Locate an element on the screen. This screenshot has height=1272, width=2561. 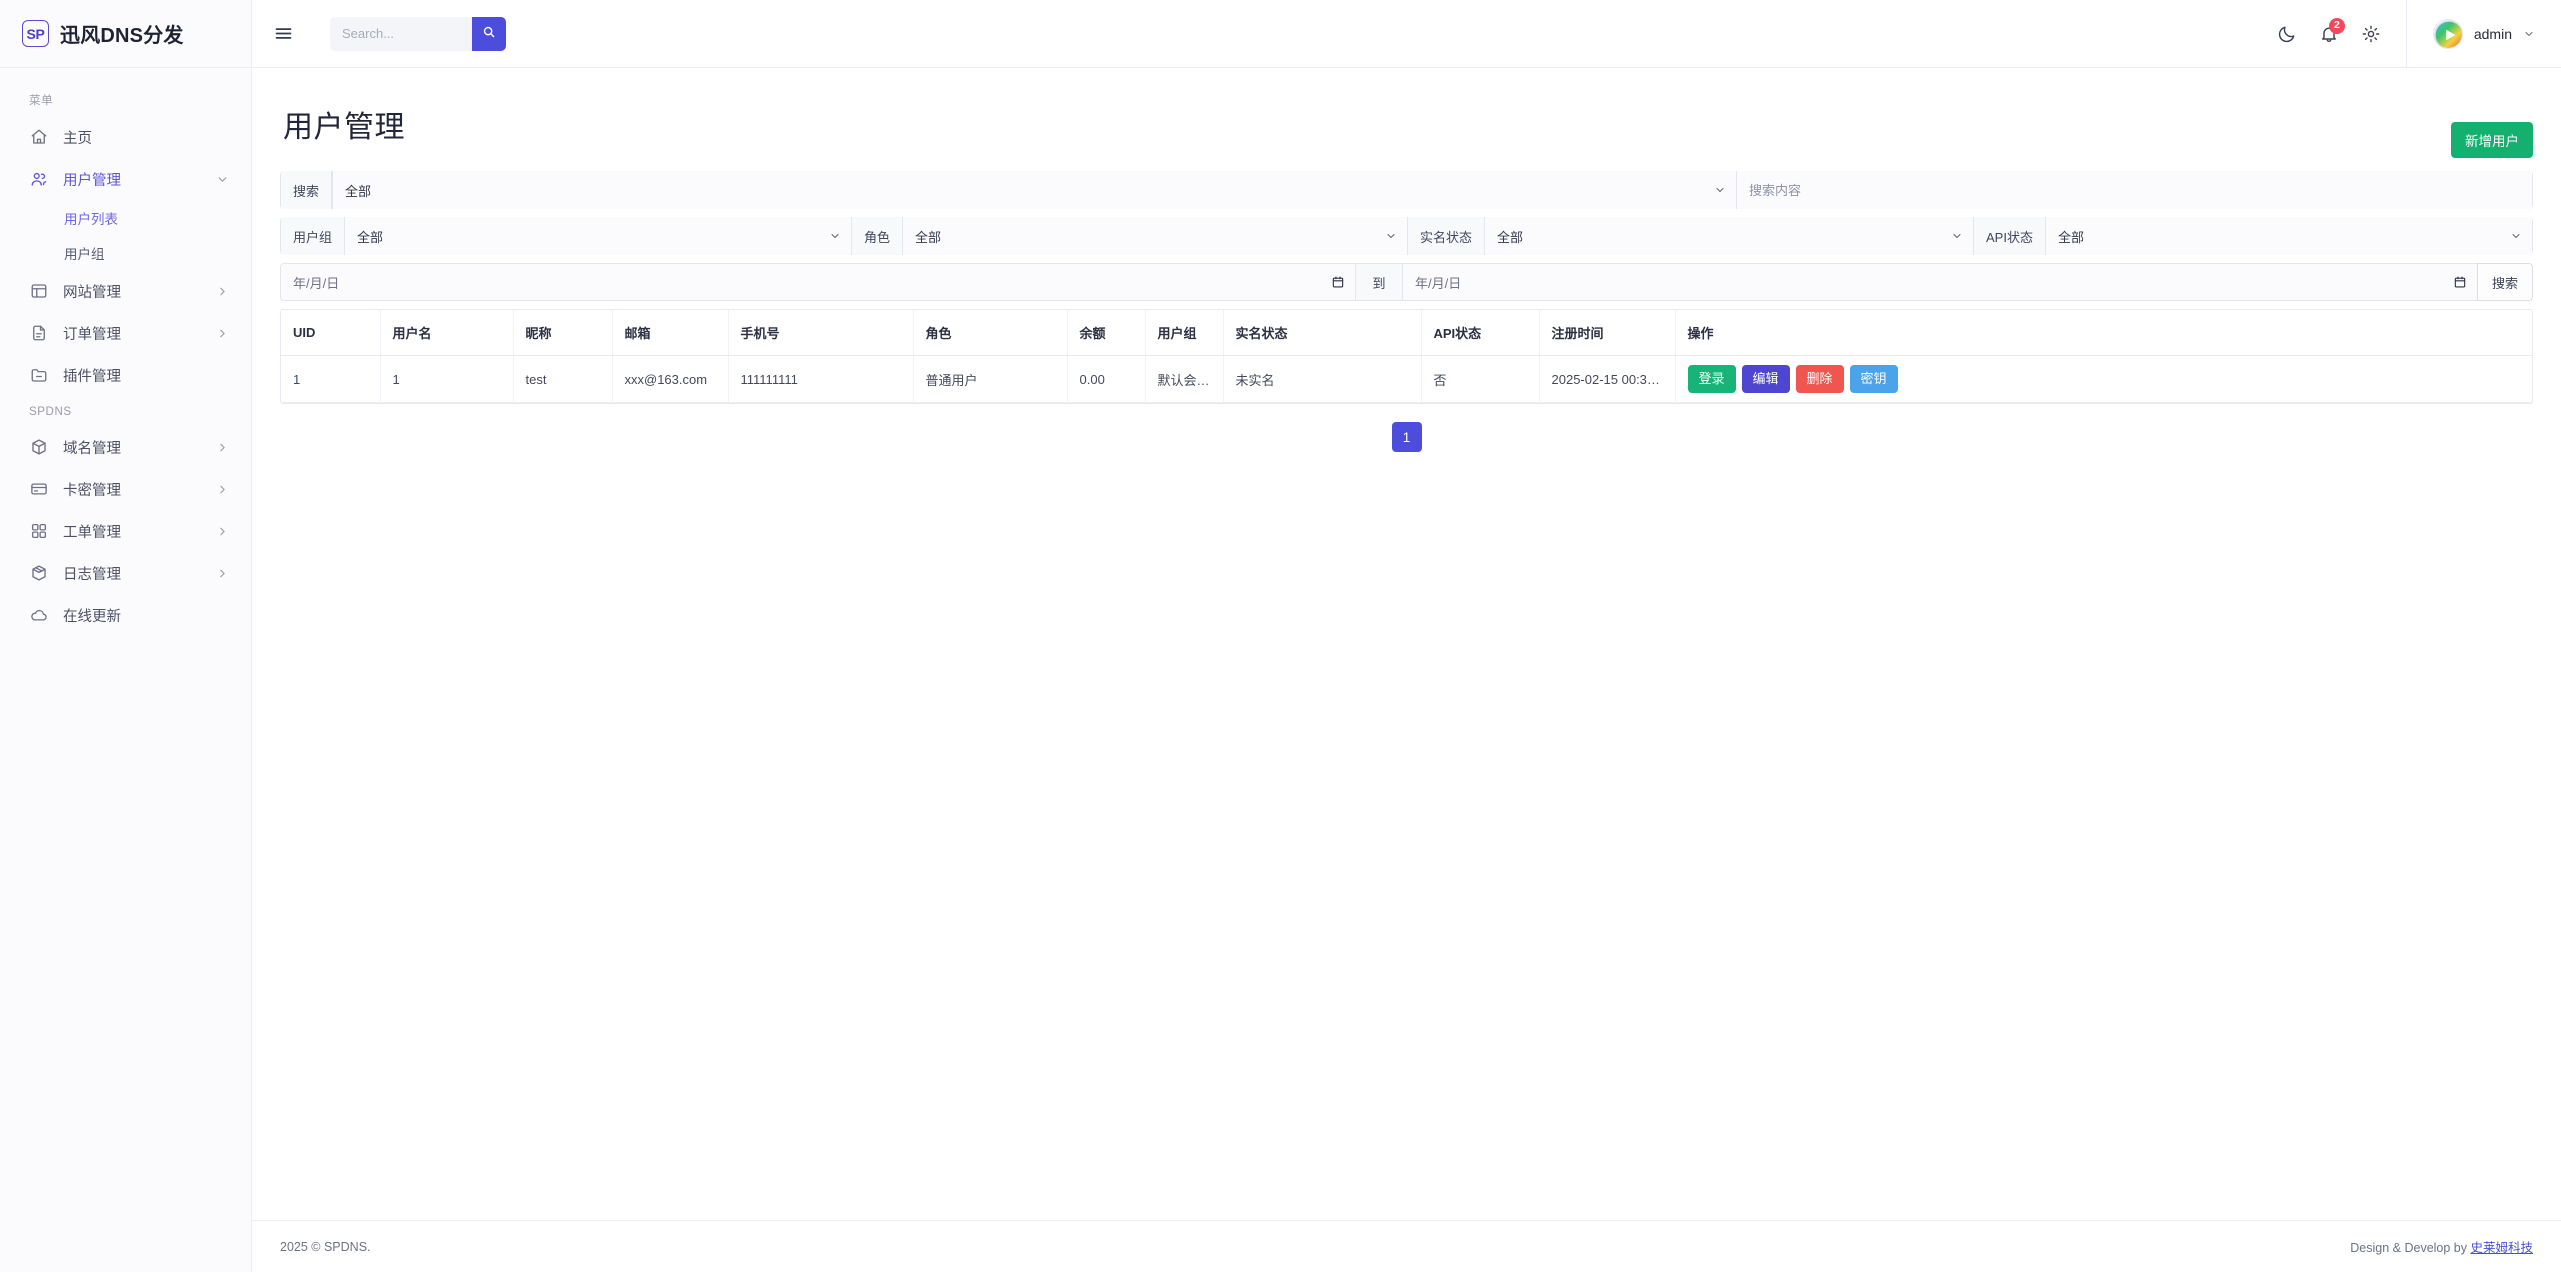
bell-icon: 2 is located at coordinates (2329, 34).